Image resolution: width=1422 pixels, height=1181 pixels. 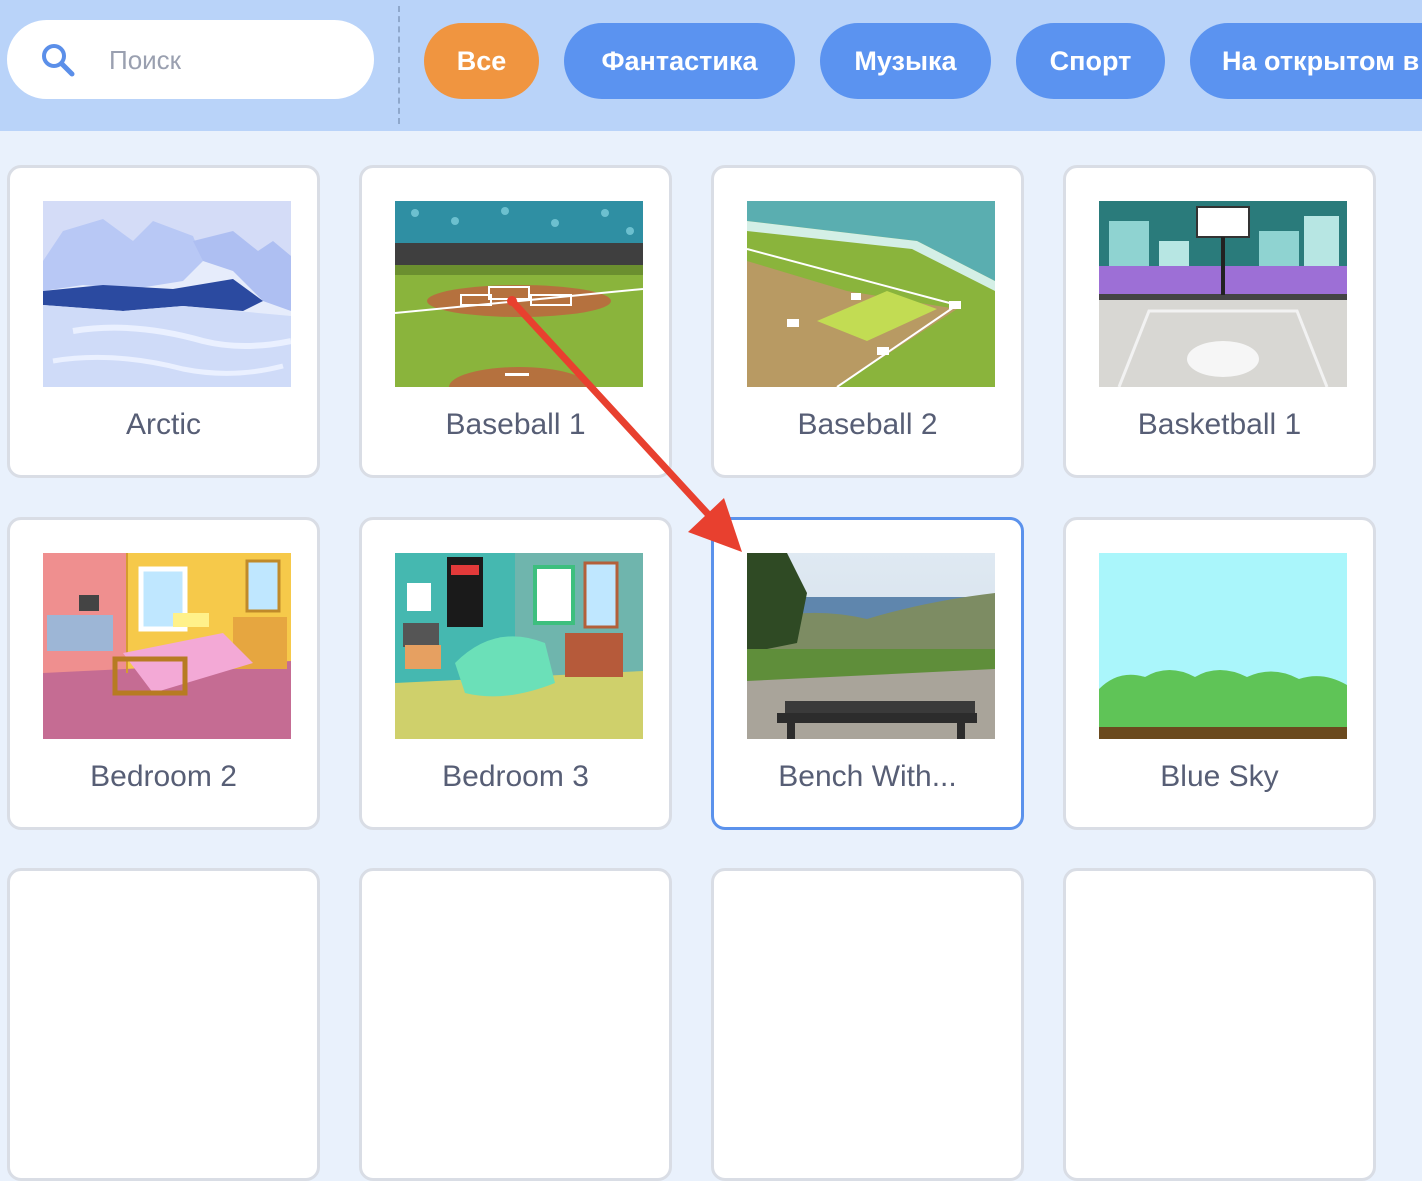 I want to click on category-sports: Спорт, so click(x=1090, y=61).